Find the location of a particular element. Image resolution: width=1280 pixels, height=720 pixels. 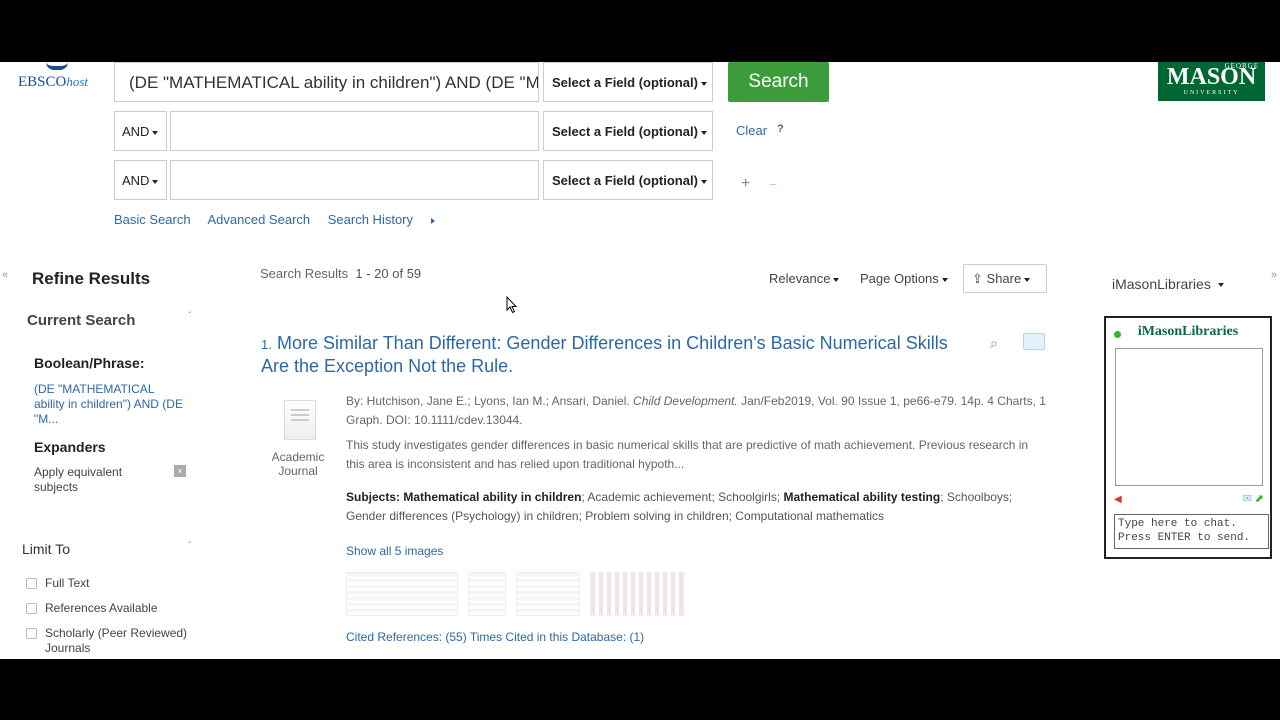

add-to-folder-icon is located at coordinates (1034, 341).